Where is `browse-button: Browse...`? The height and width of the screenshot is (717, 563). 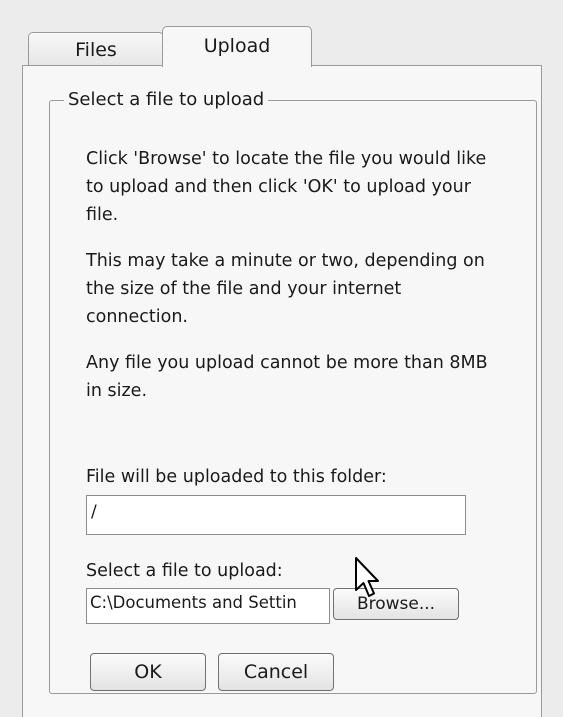 browse-button: Browse... is located at coordinates (396, 604).